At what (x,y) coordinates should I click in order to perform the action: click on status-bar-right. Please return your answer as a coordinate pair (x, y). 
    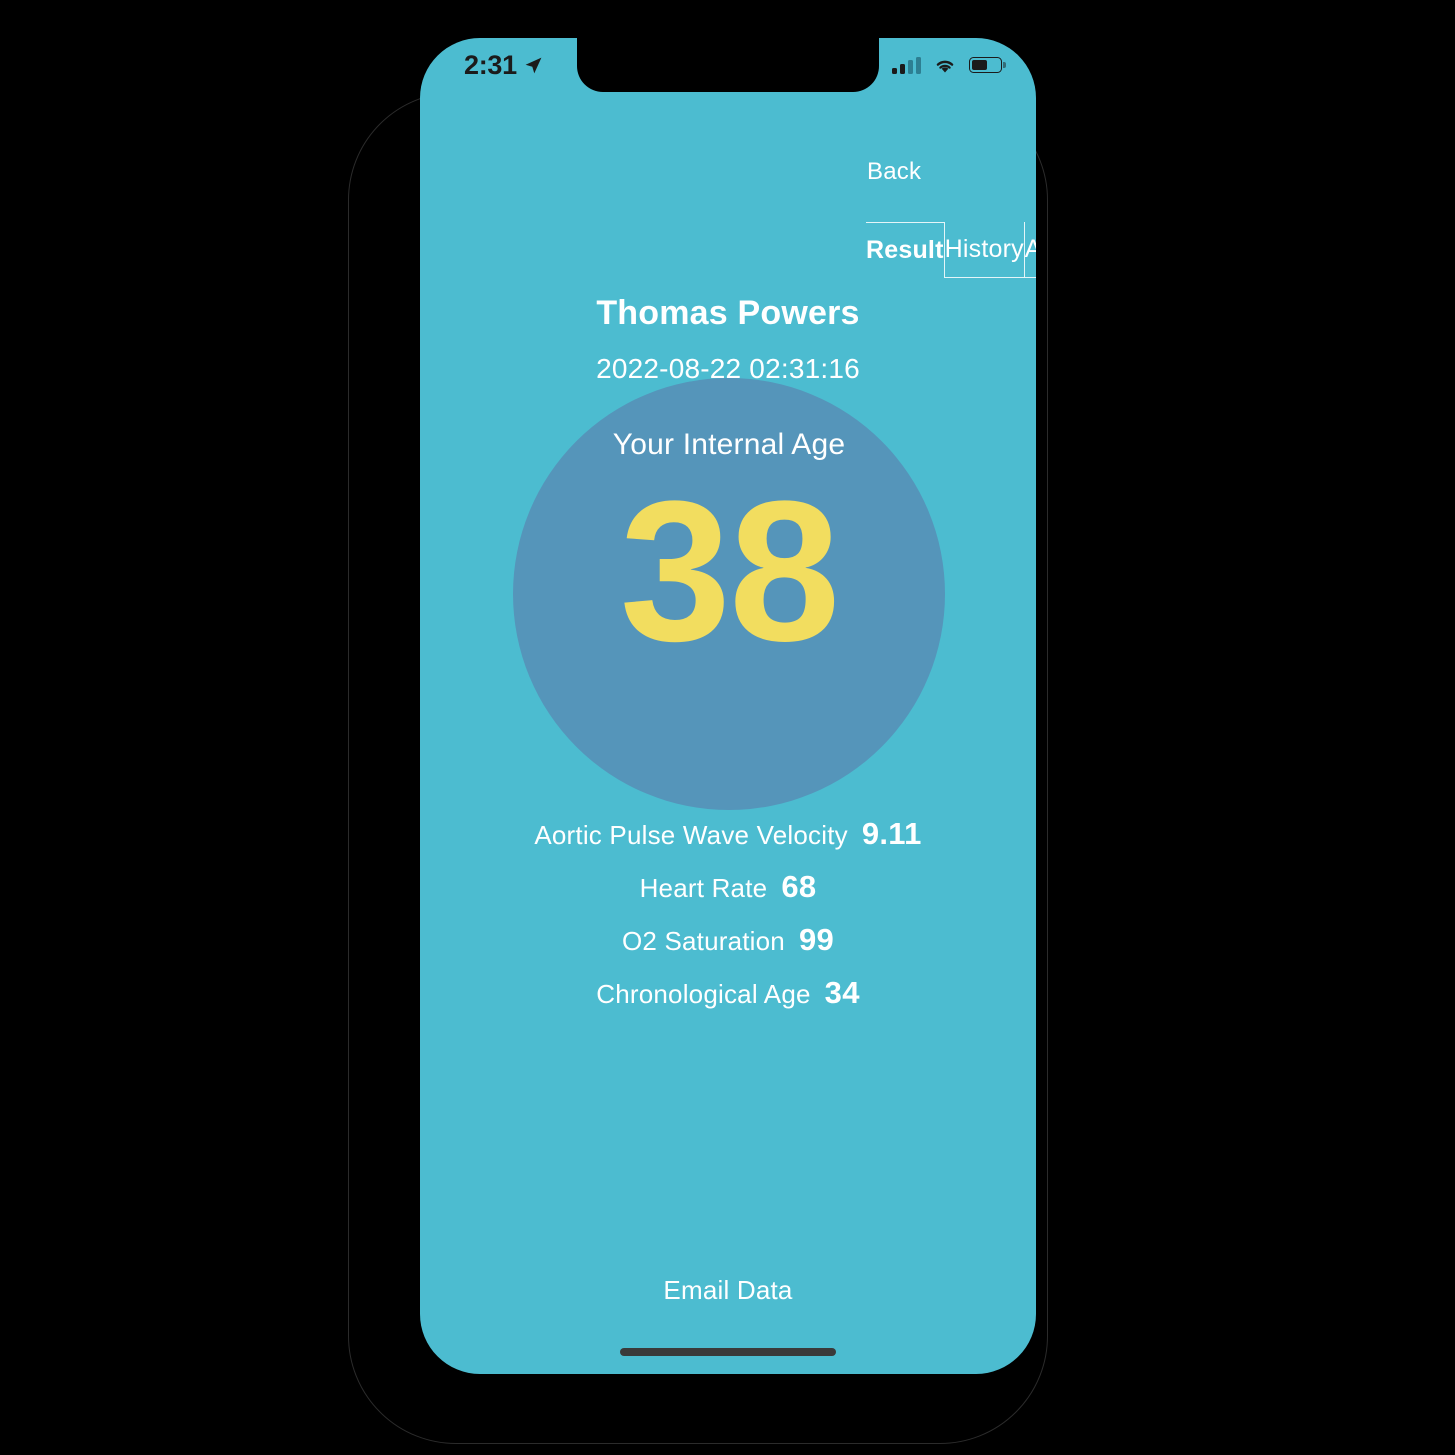
    Looking at the image, I should click on (947, 65).